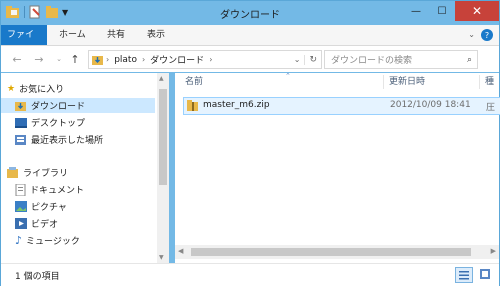  Describe the element at coordinates (21, 206) in the screenshot. I see `pictures-icon` at that location.